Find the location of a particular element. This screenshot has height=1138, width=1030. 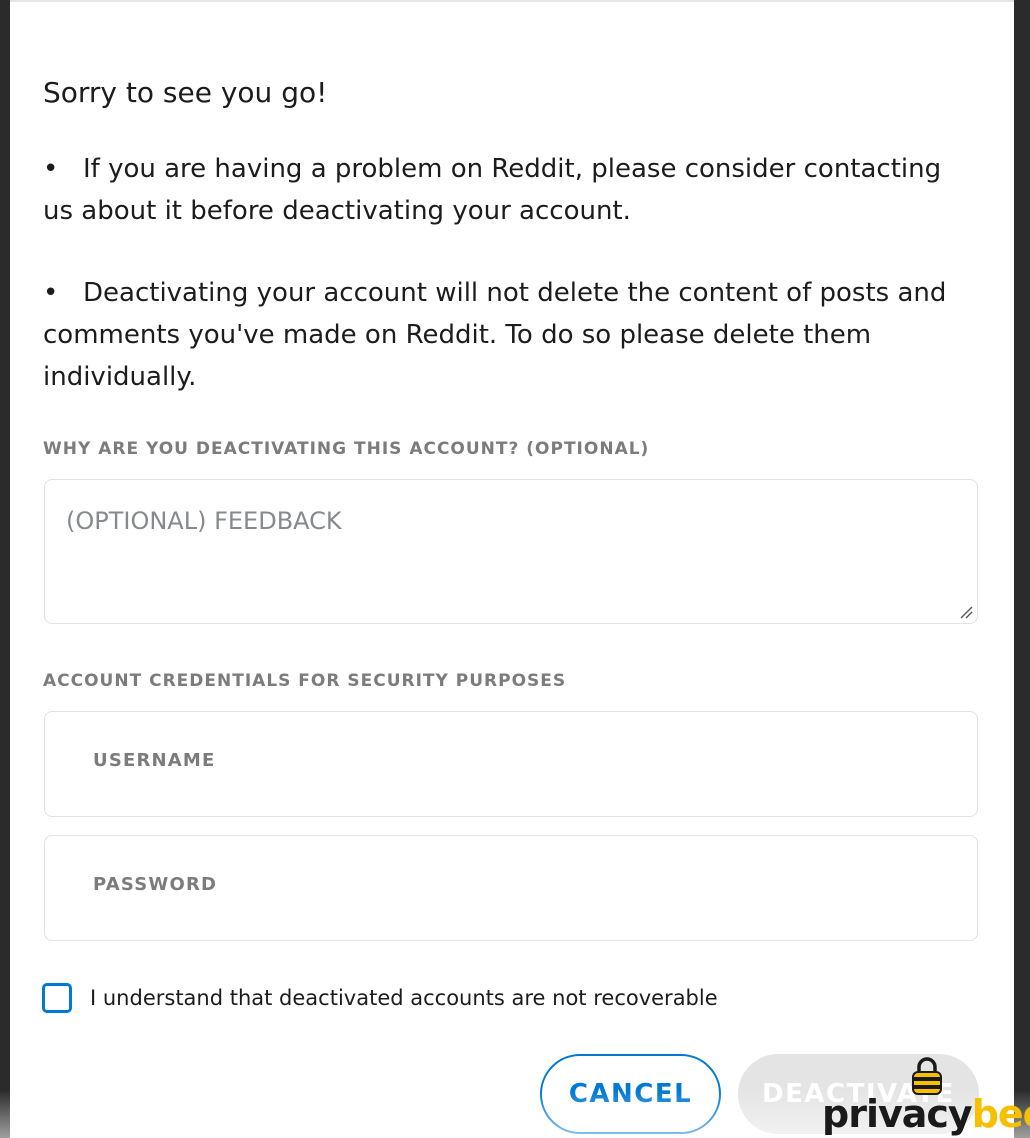

privacybee-watermark: privacybee is located at coordinates (926, 1097).